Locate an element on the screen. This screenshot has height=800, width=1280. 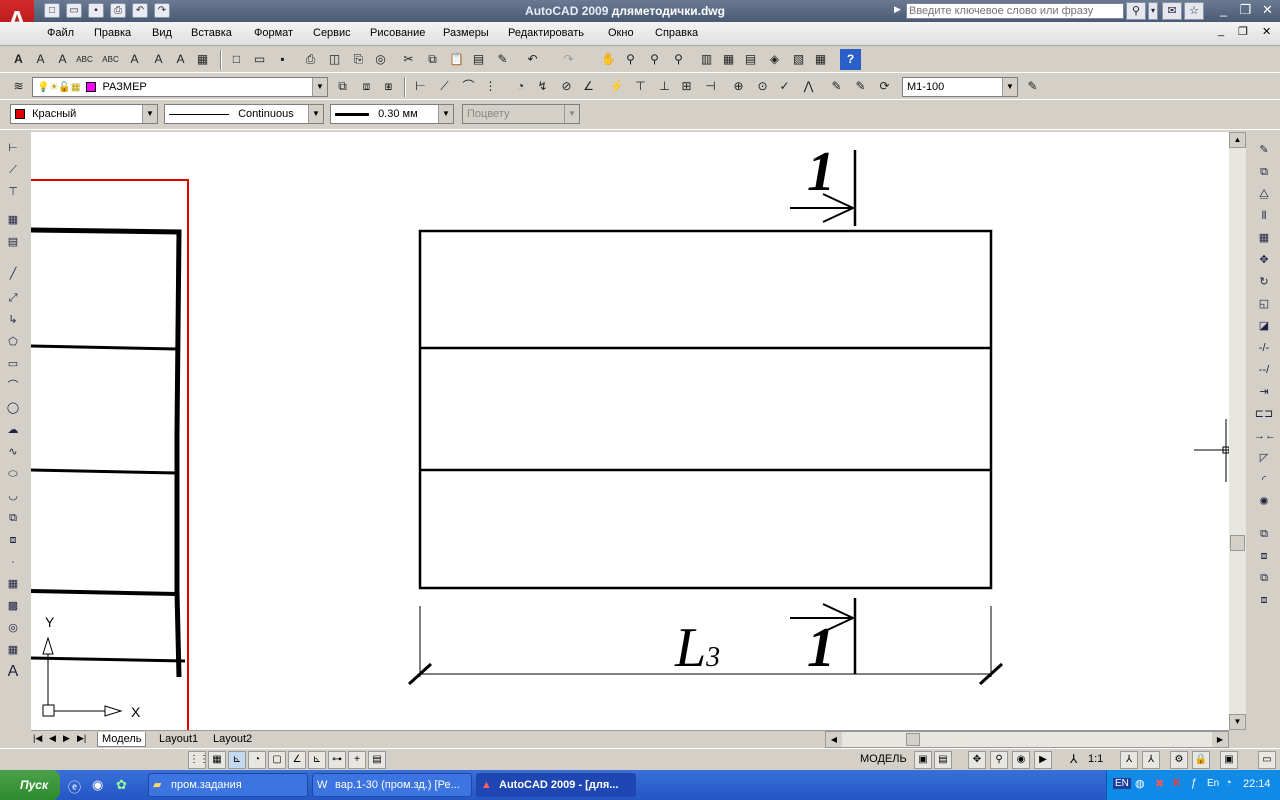
jogged-linear-icon: ⋀ is located at coordinates (808, 86).